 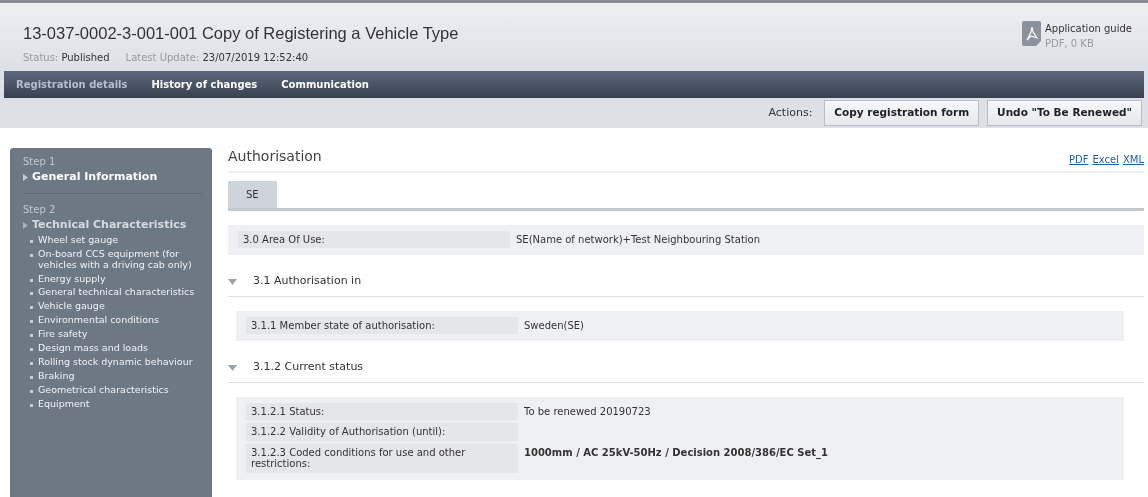 I want to click on sidebar-item: Vehicle gauge, so click(x=112, y=307).